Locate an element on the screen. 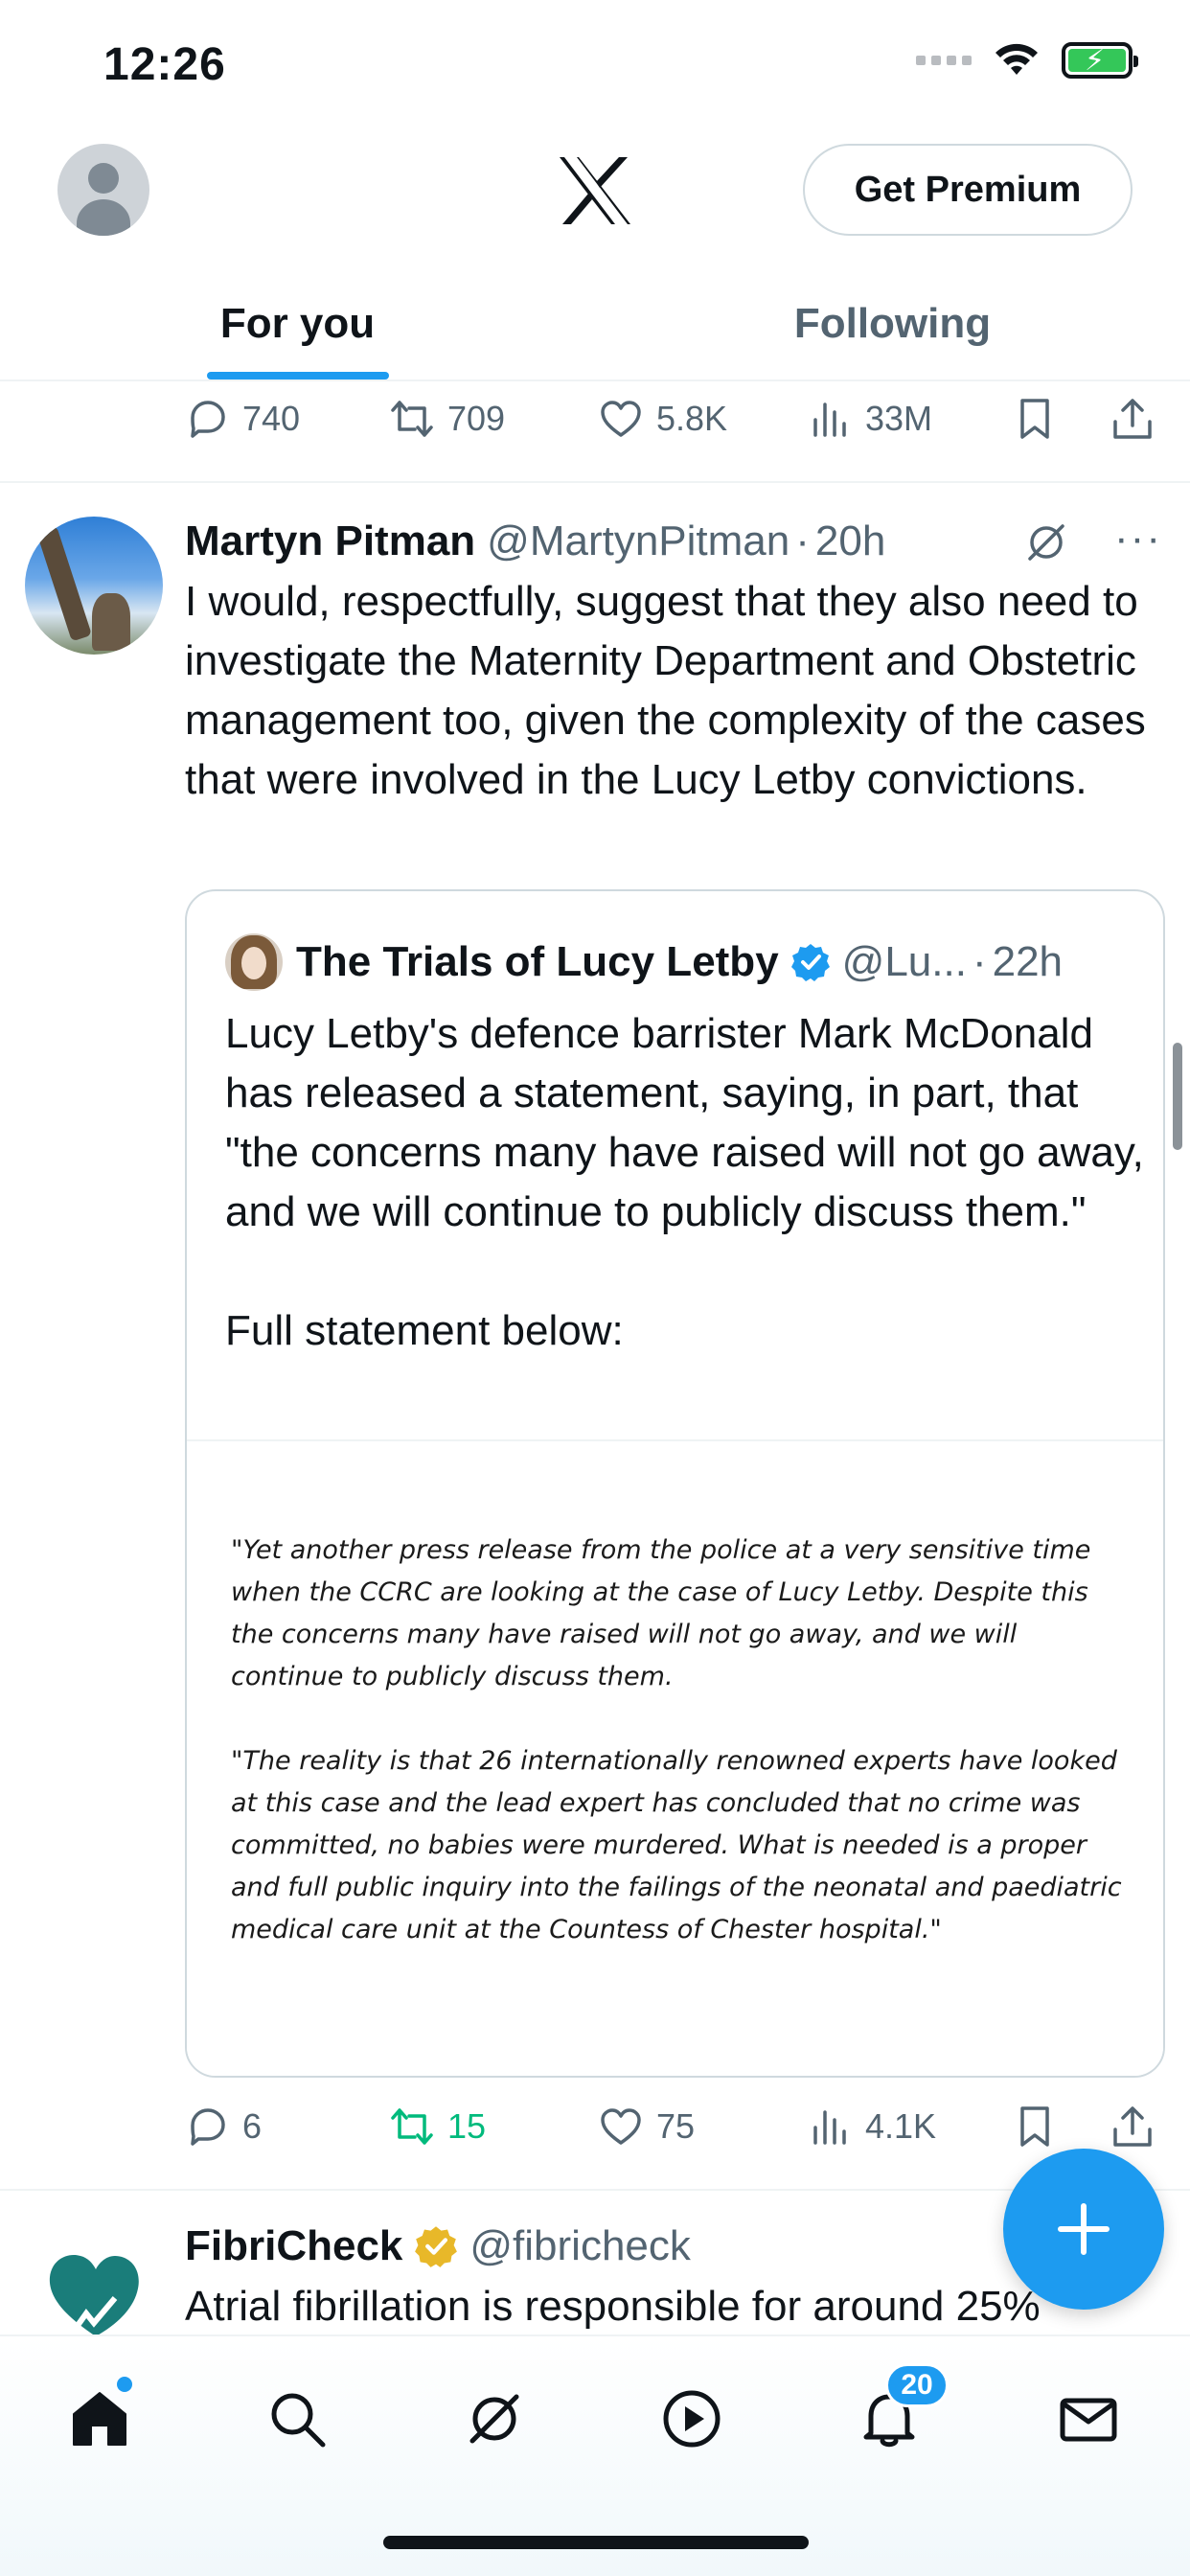 Image resolution: width=1190 pixels, height=2576 pixels. status-bar: 12:26 ⚡ is located at coordinates (595, 67).